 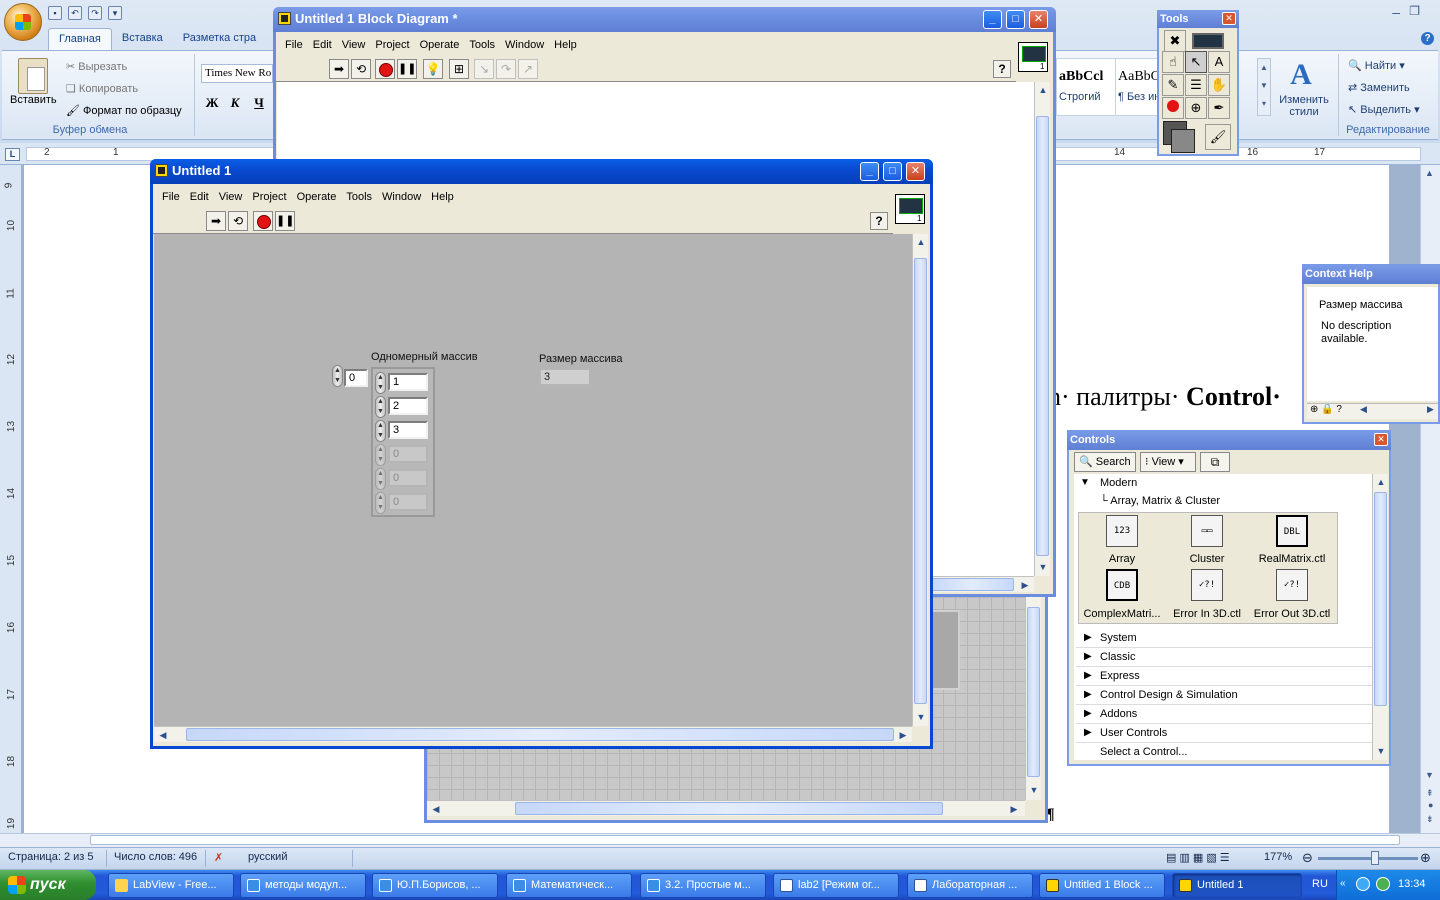 What do you see at coordinates (1175, 41) in the screenshot?
I see `auto-tool-icon: ✖` at bounding box center [1175, 41].